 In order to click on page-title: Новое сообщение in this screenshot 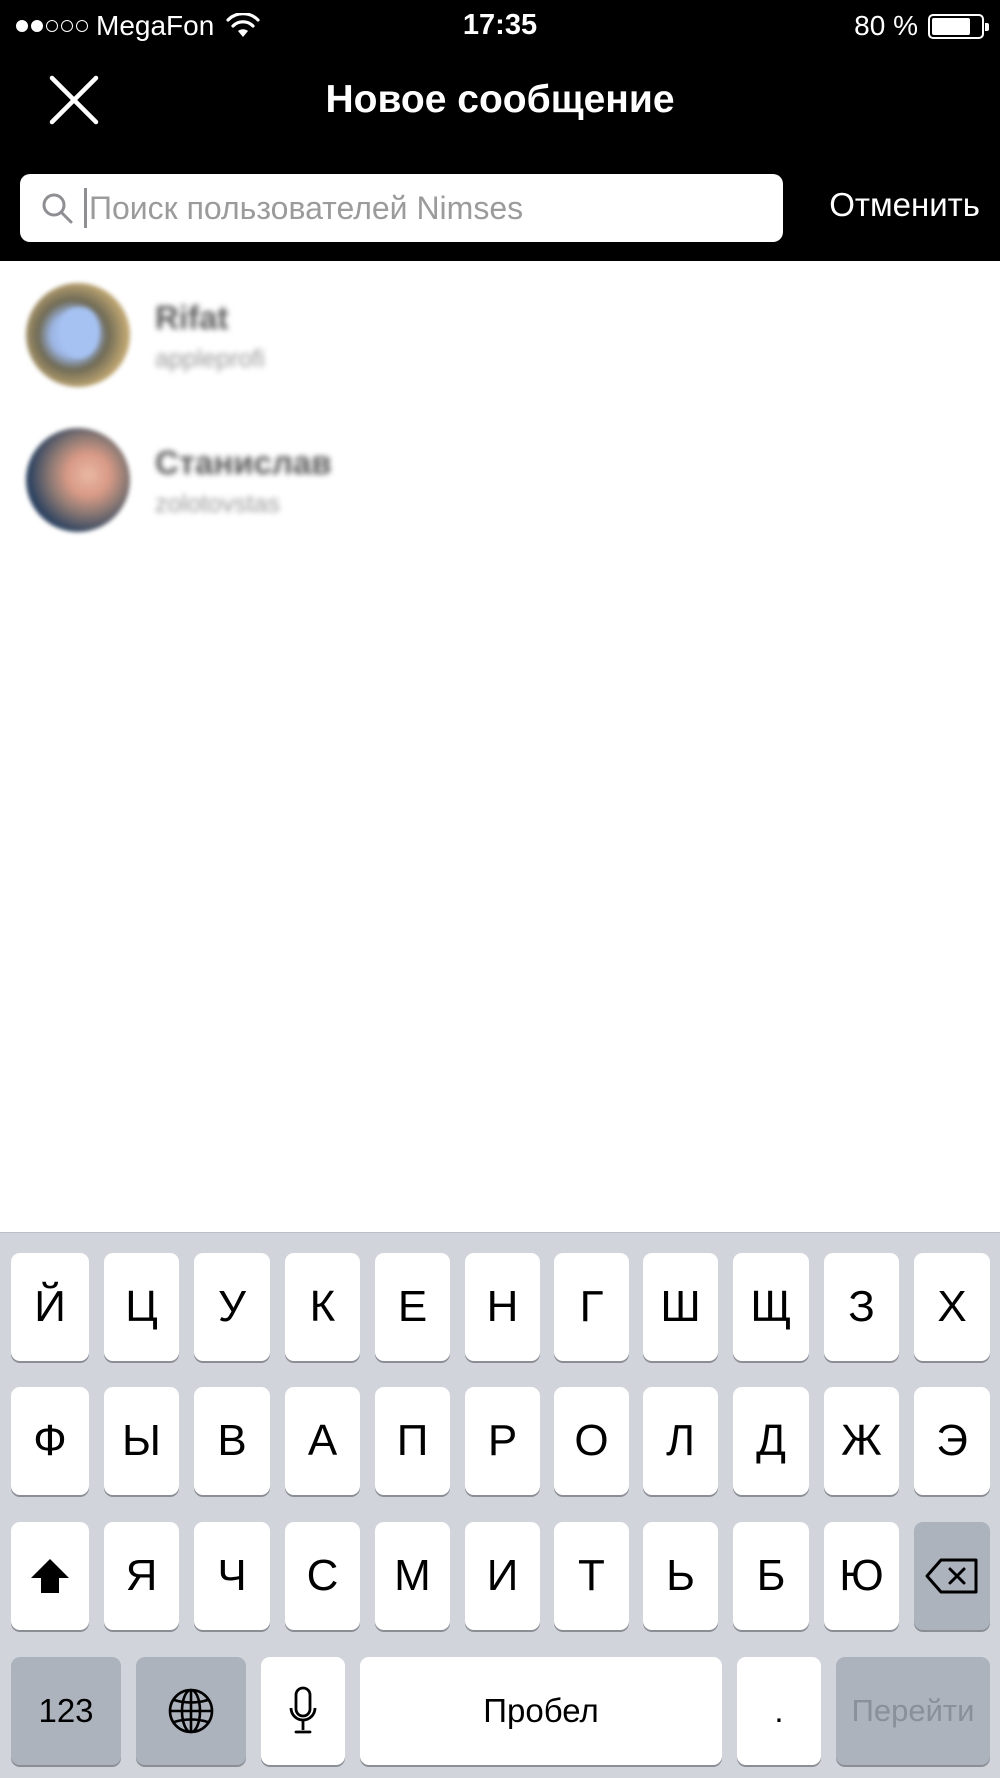, I will do `click(500, 99)`.